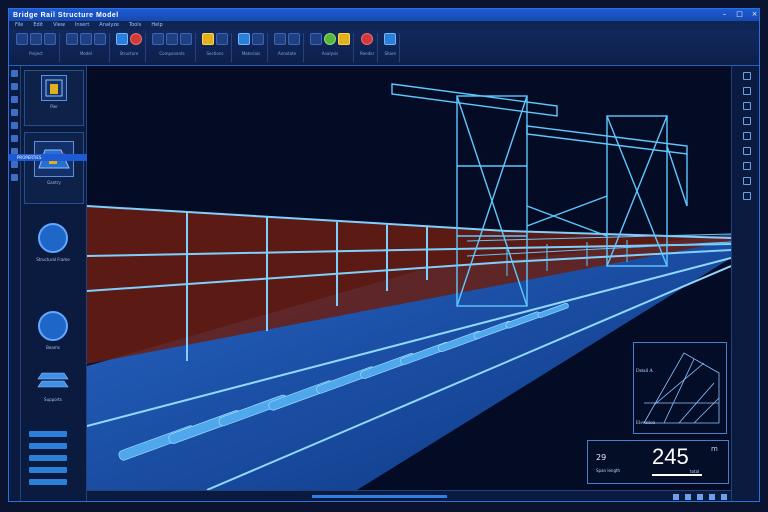  What do you see at coordinates (14, 177) in the screenshot?
I see `camera-icon` at bounding box center [14, 177].